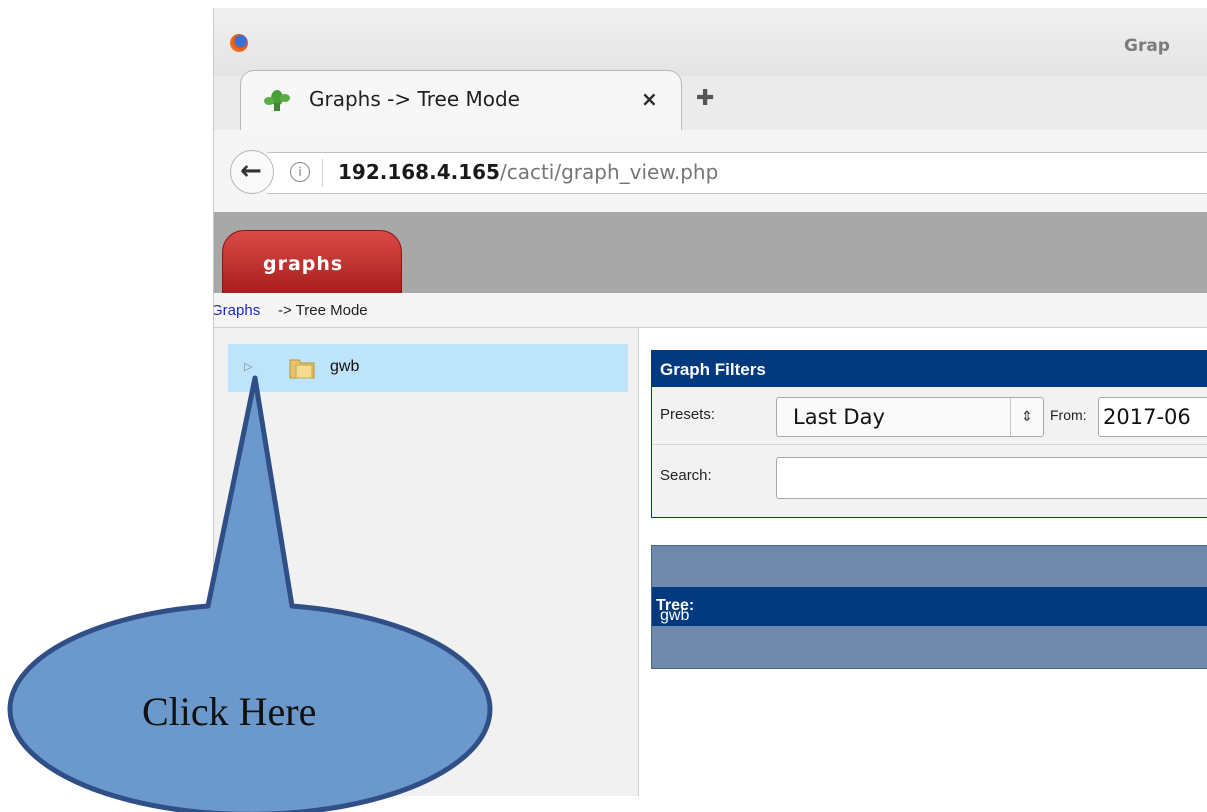 Image resolution: width=1207 pixels, height=812 pixels. Describe the element at coordinates (303, 264) in the screenshot. I see `graphs-tab-label: graphs` at that location.